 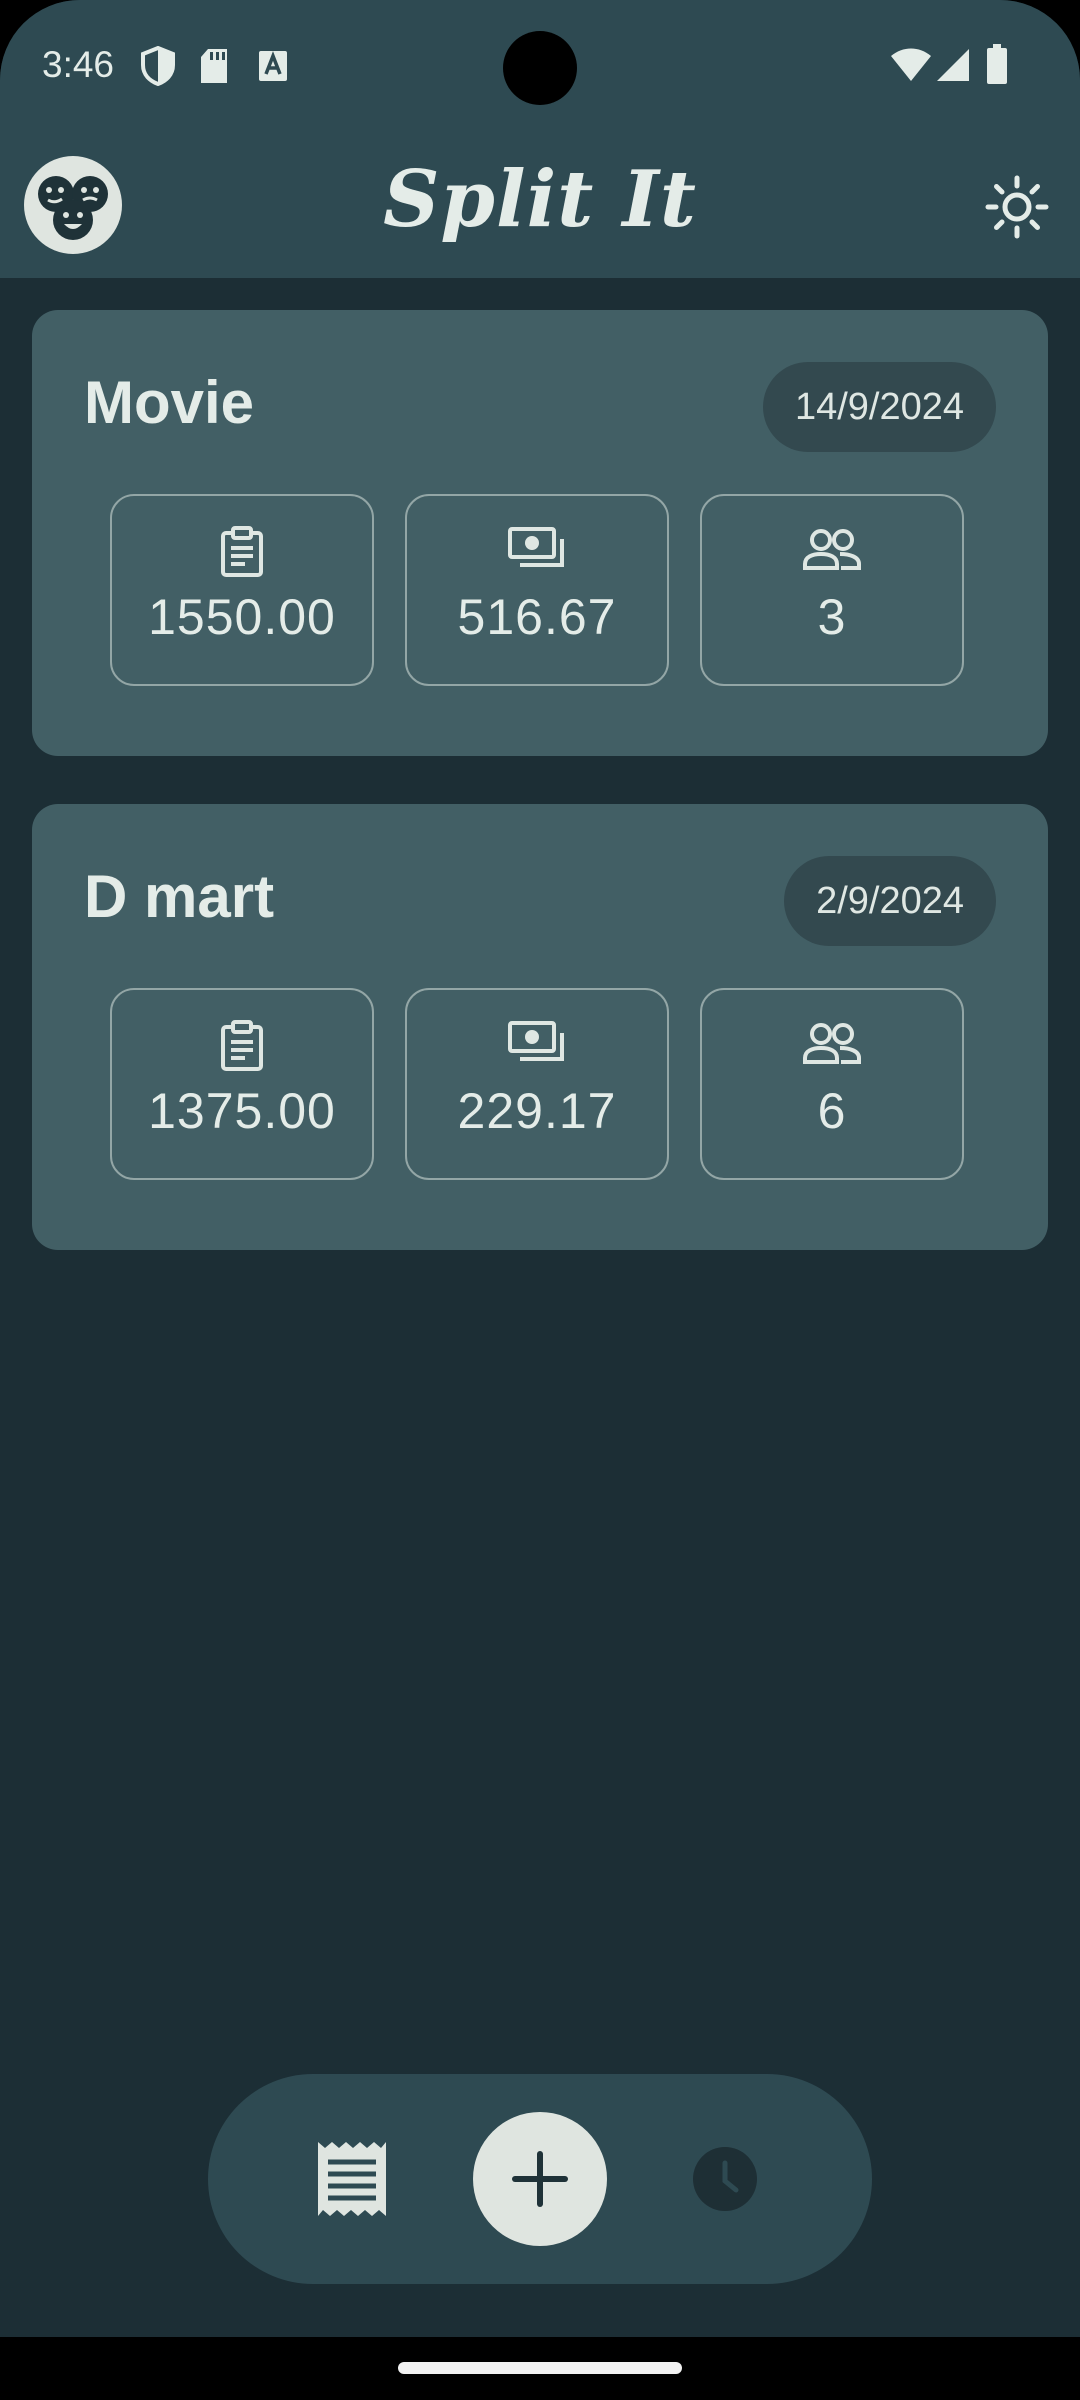 I want to click on total-amount-box: 1375.00, so click(x=242, y=1084).